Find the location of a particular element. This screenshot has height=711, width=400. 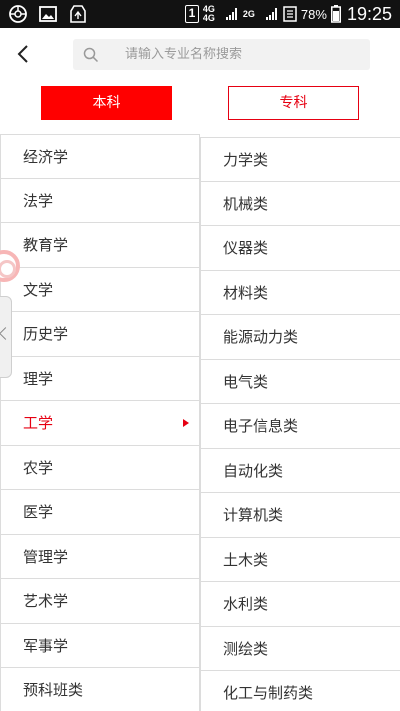

signal-icon is located at coordinates (231, 14).